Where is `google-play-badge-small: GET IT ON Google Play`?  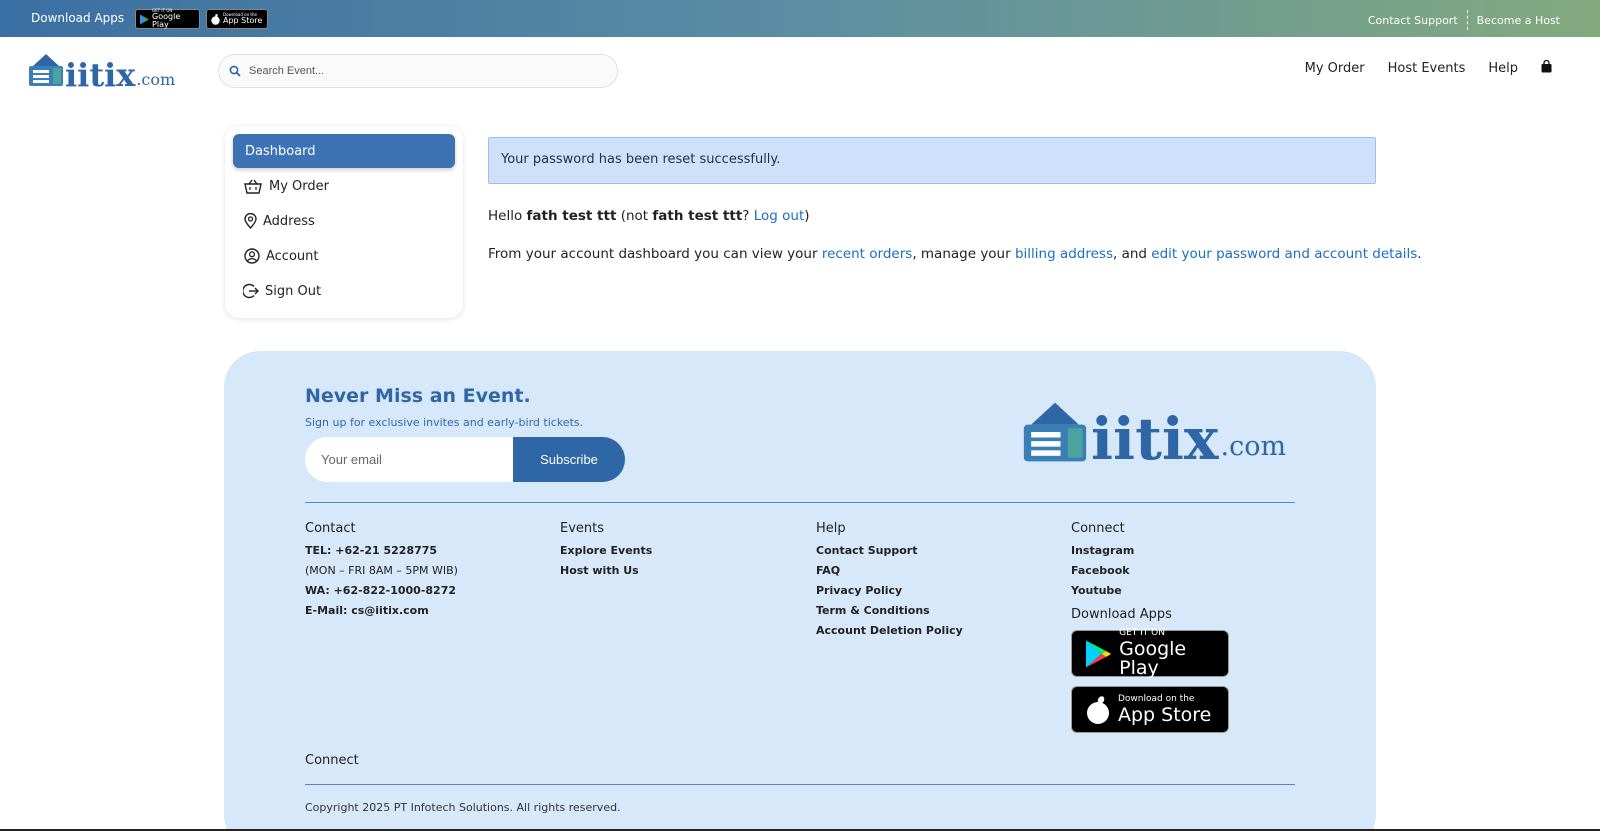 google-play-badge-small: GET IT ON Google Play is located at coordinates (167, 19).